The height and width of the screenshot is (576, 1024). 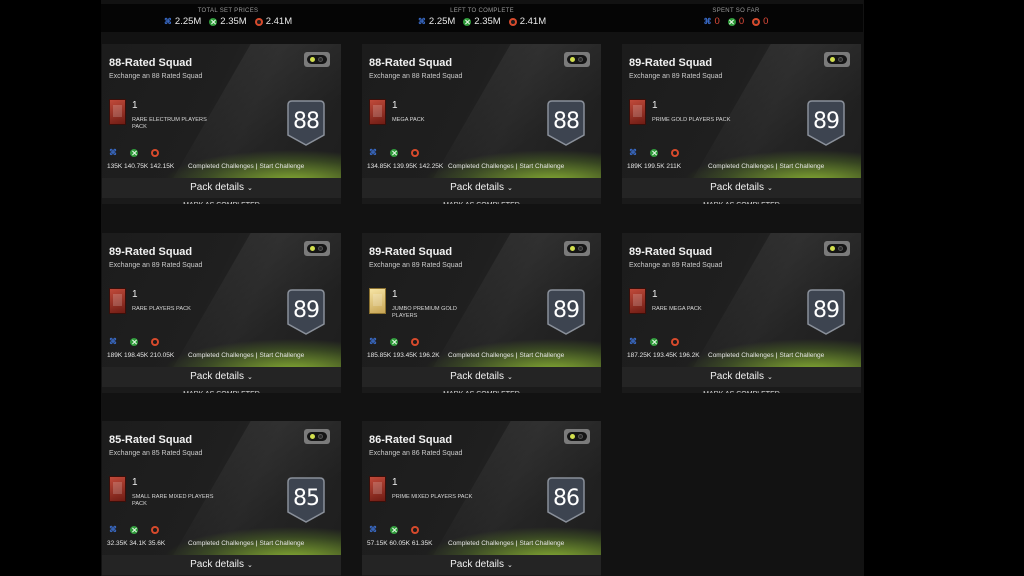 What do you see at coordinates (671, 252) in the screenshot?
I see `challenge-title: 89-Rated Squad` at bounding box center [671, 252].